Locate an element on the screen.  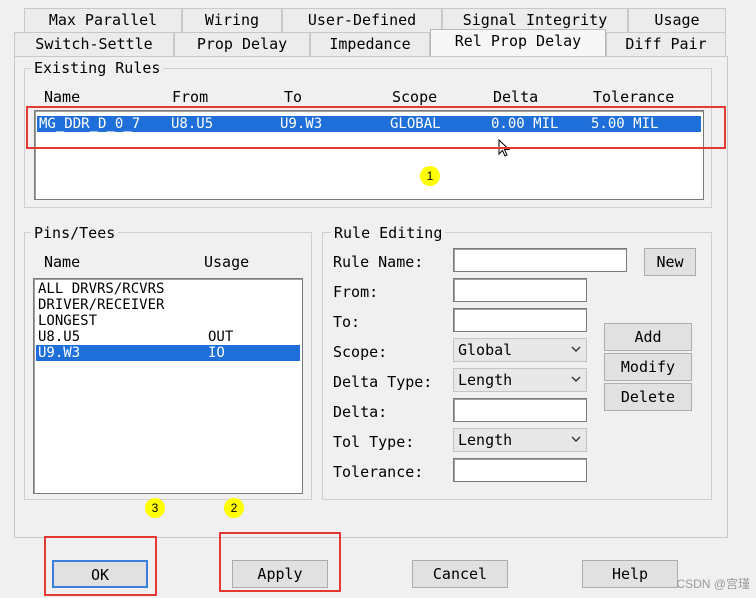
tab-switch-settle: Switch-Settle is located at coordinates (94, 44).